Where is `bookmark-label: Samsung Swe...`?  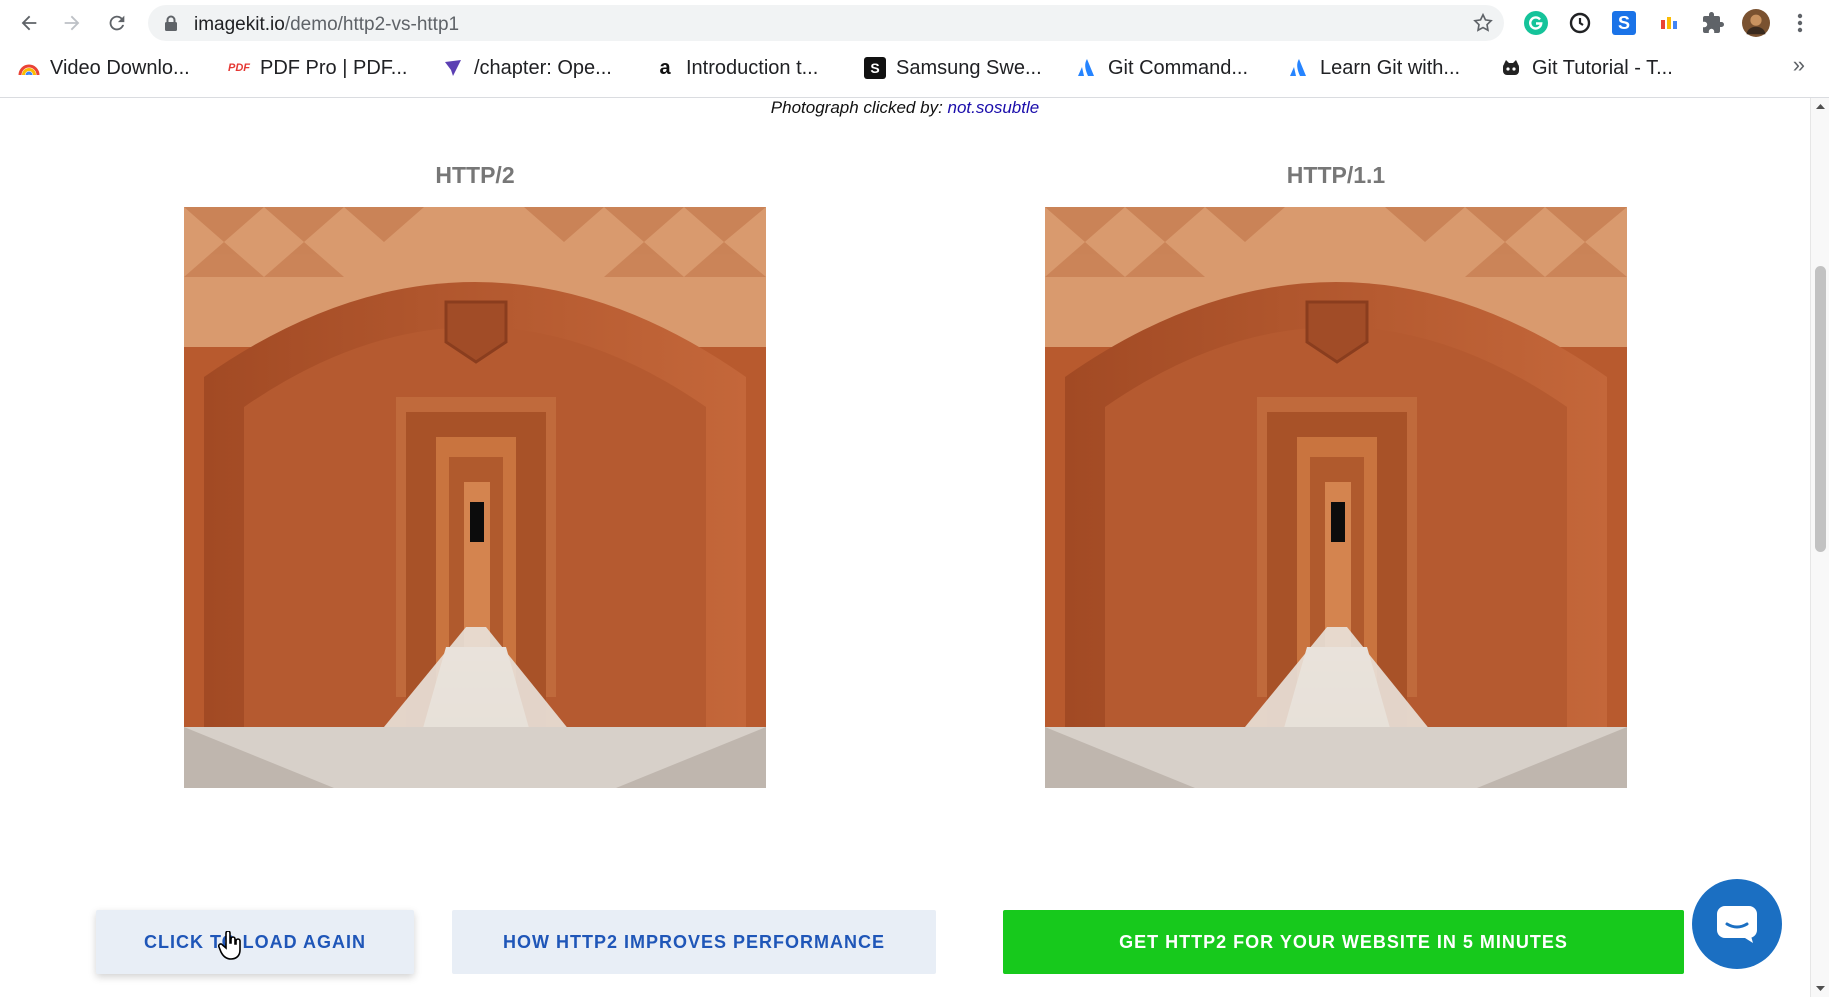
bookmark-label: Samsung Swe... is located at coordinates (969, 67).